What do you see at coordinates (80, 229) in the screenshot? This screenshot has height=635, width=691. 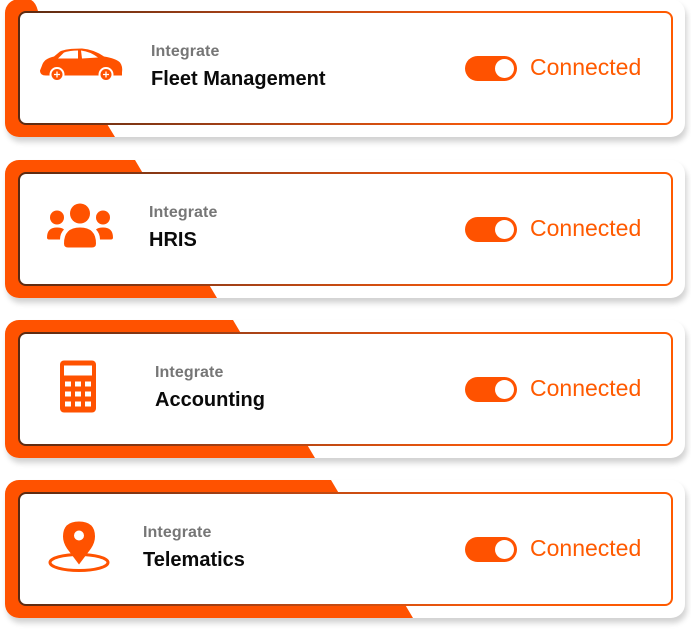 I see `users-group-icon` at bounding box center [80, 229].